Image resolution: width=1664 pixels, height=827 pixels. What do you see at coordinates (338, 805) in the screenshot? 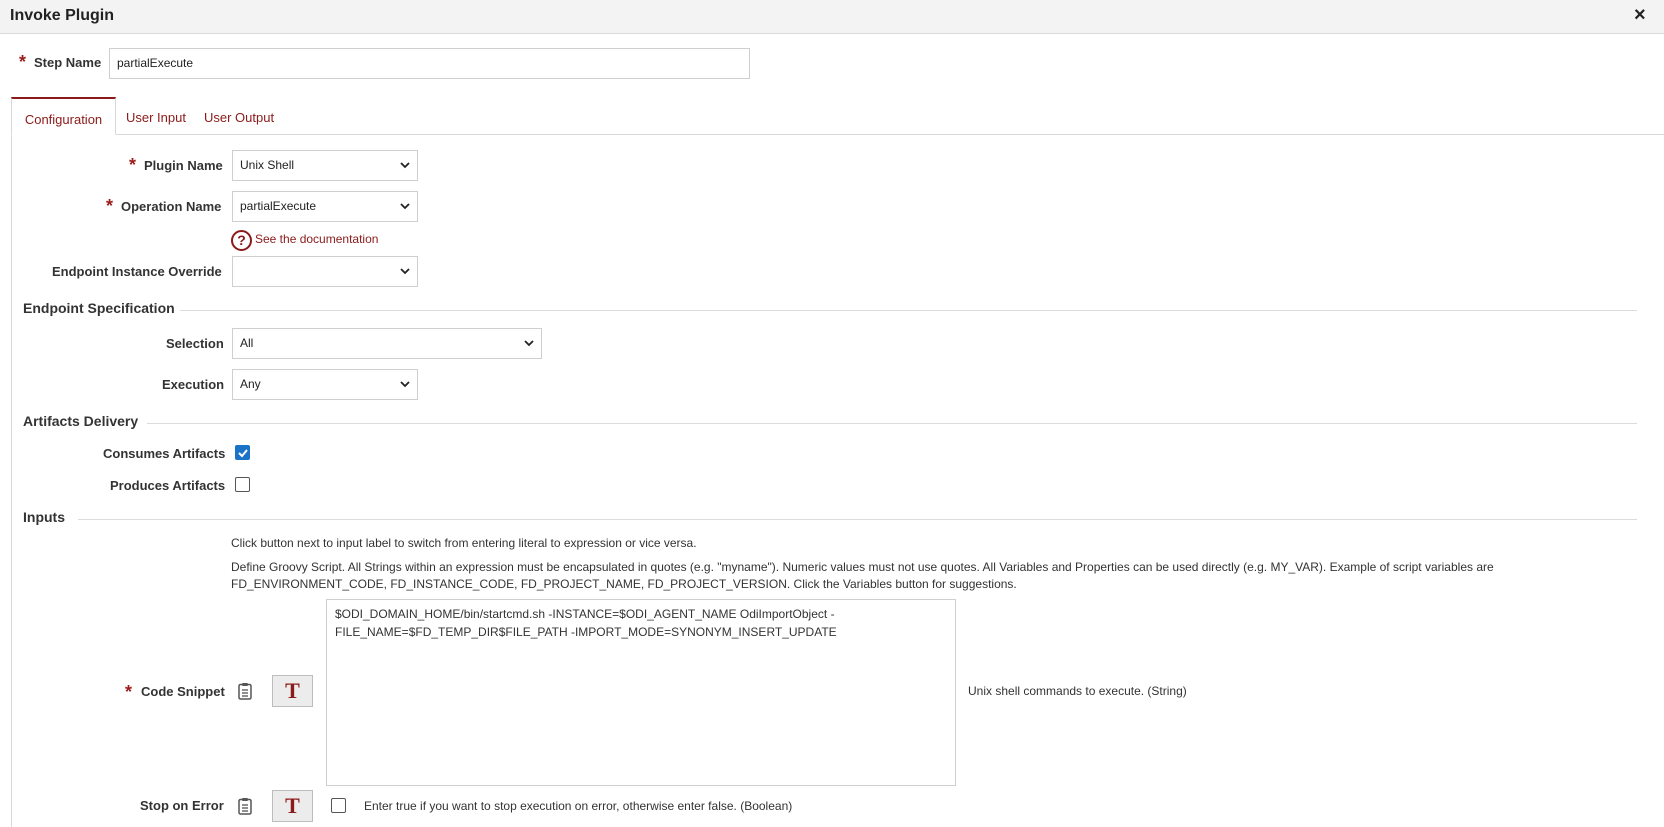
I see `stop-on-error-checkbox` at bounding box center [338, 805].